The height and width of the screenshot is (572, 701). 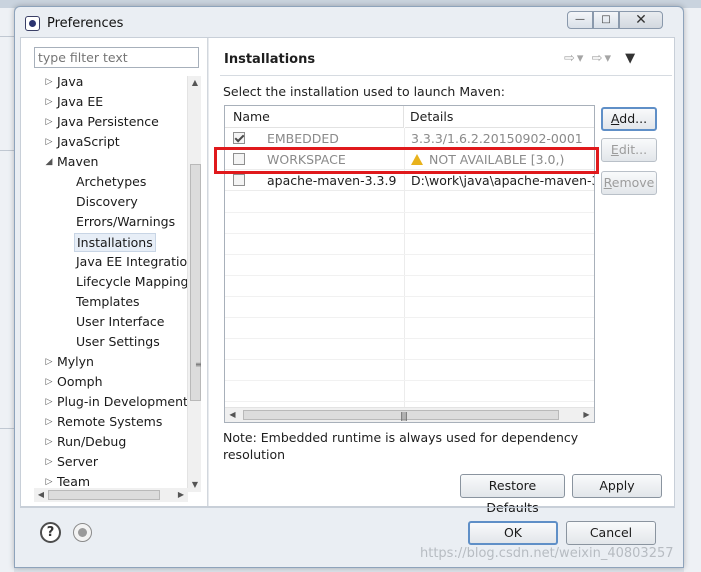 What do you see at coordinates (270, 59) in the screenshot?
I see `page-title: Installations` at bounding box center [270, 59].